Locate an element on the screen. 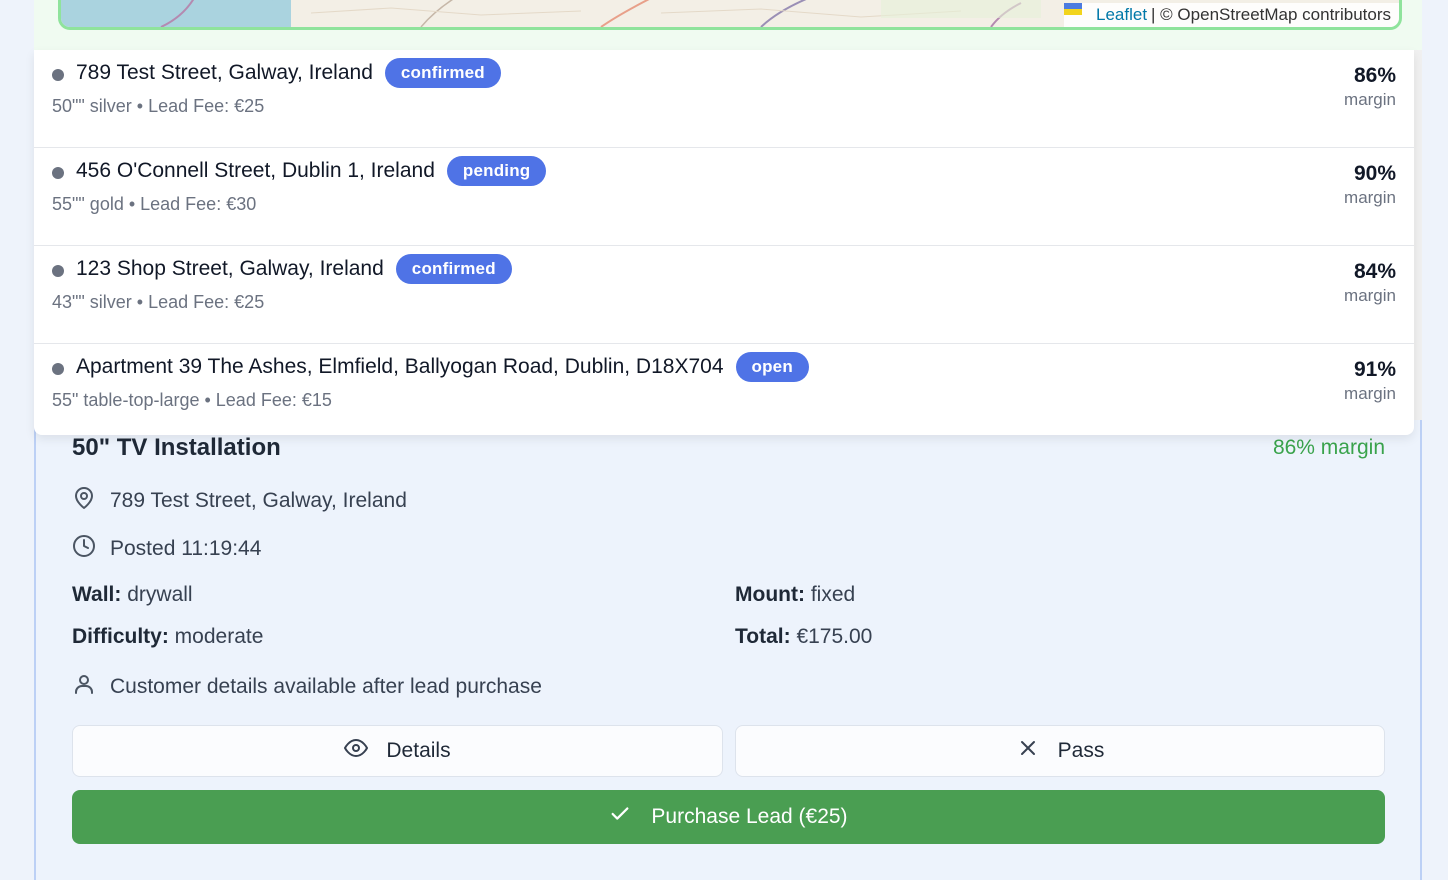 The image size is (1448, 880). map-view: Leaflet | © OpenStreetMap contributors is located at coordinates (730, 15).